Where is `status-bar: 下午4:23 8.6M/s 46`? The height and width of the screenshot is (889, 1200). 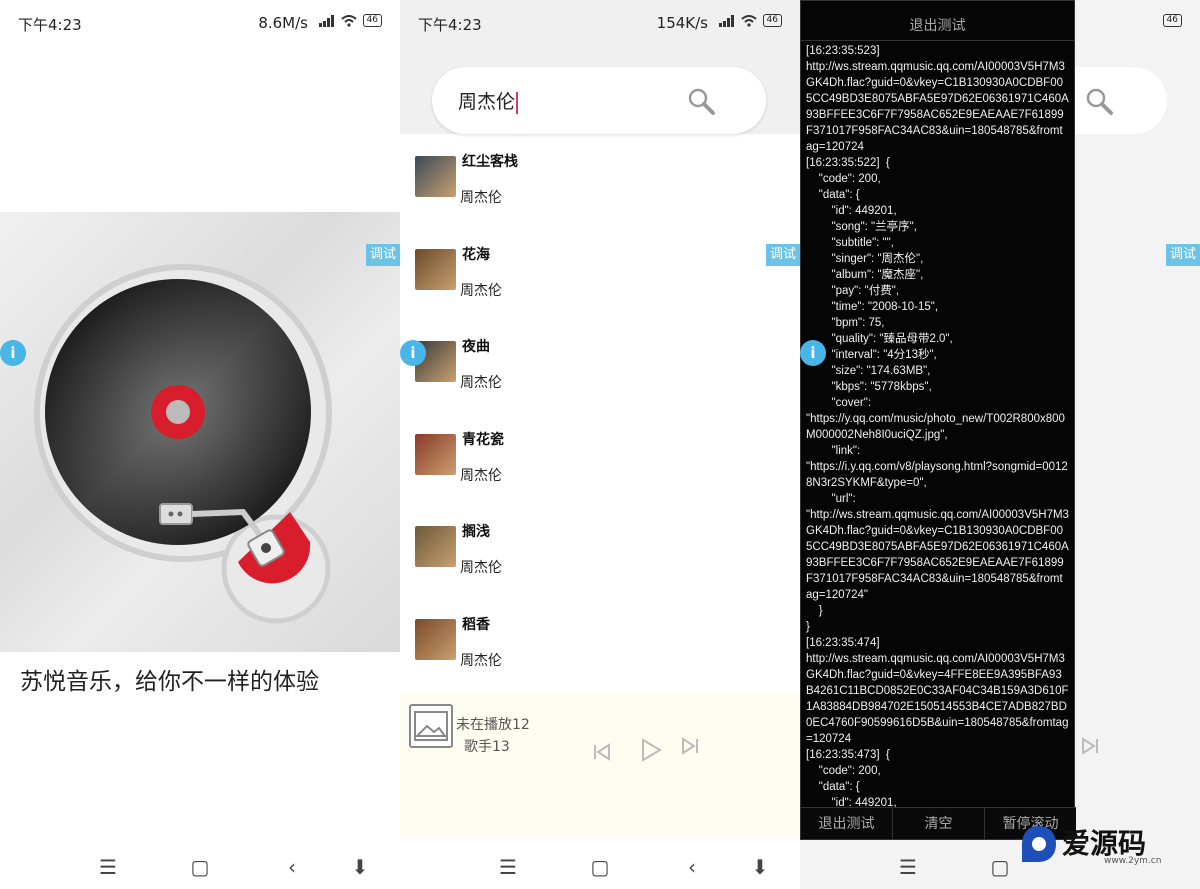 status-bar: 下午4:23 8.6M/s 46 is located at coordinates (200, 23).